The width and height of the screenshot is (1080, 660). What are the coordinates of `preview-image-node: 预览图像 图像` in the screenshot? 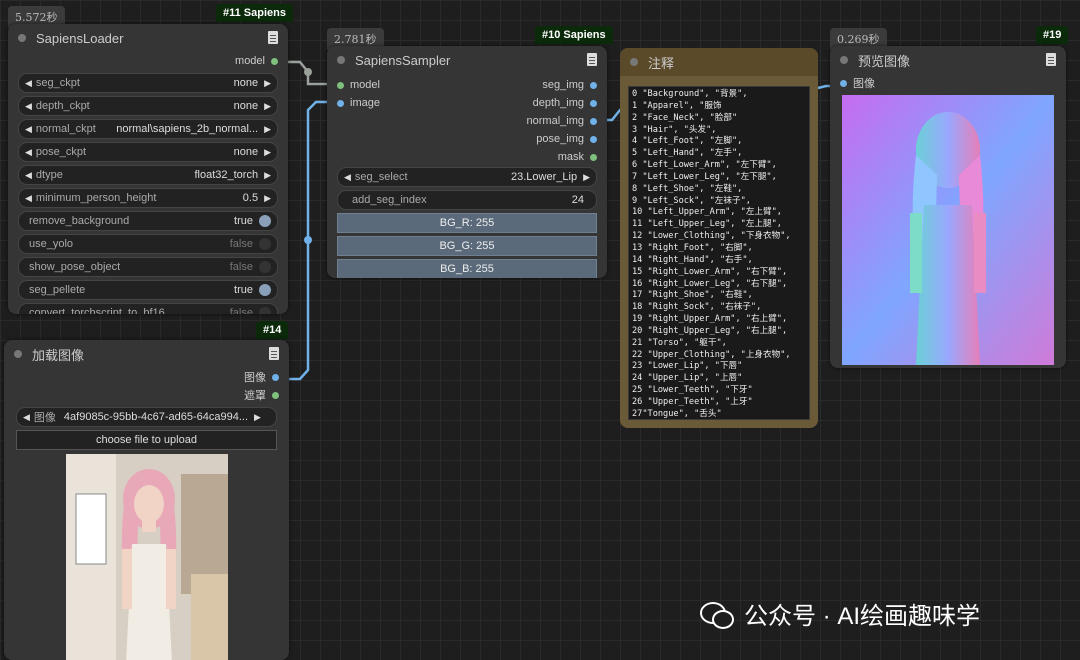 It's located at (948, 207).